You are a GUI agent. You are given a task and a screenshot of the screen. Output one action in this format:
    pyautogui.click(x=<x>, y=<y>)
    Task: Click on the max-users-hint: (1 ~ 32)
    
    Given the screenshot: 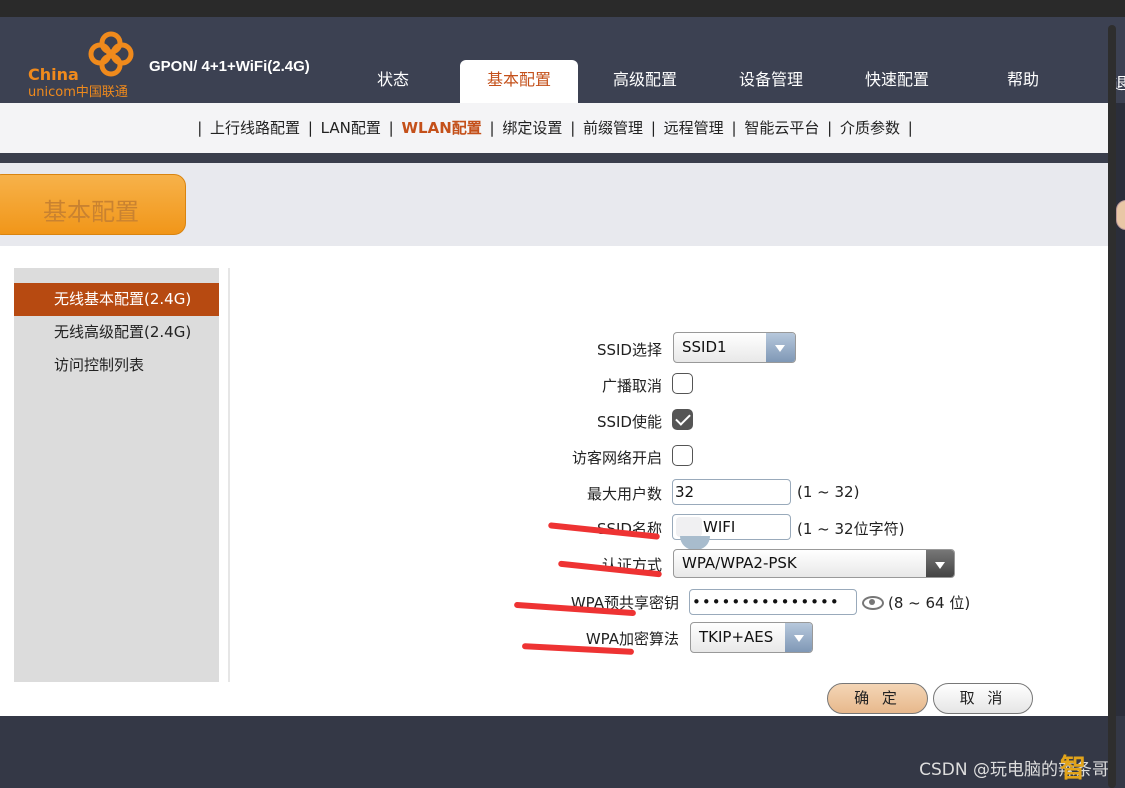 What is the action you would take?
    pyautogui.click(x=828, y=492)
    